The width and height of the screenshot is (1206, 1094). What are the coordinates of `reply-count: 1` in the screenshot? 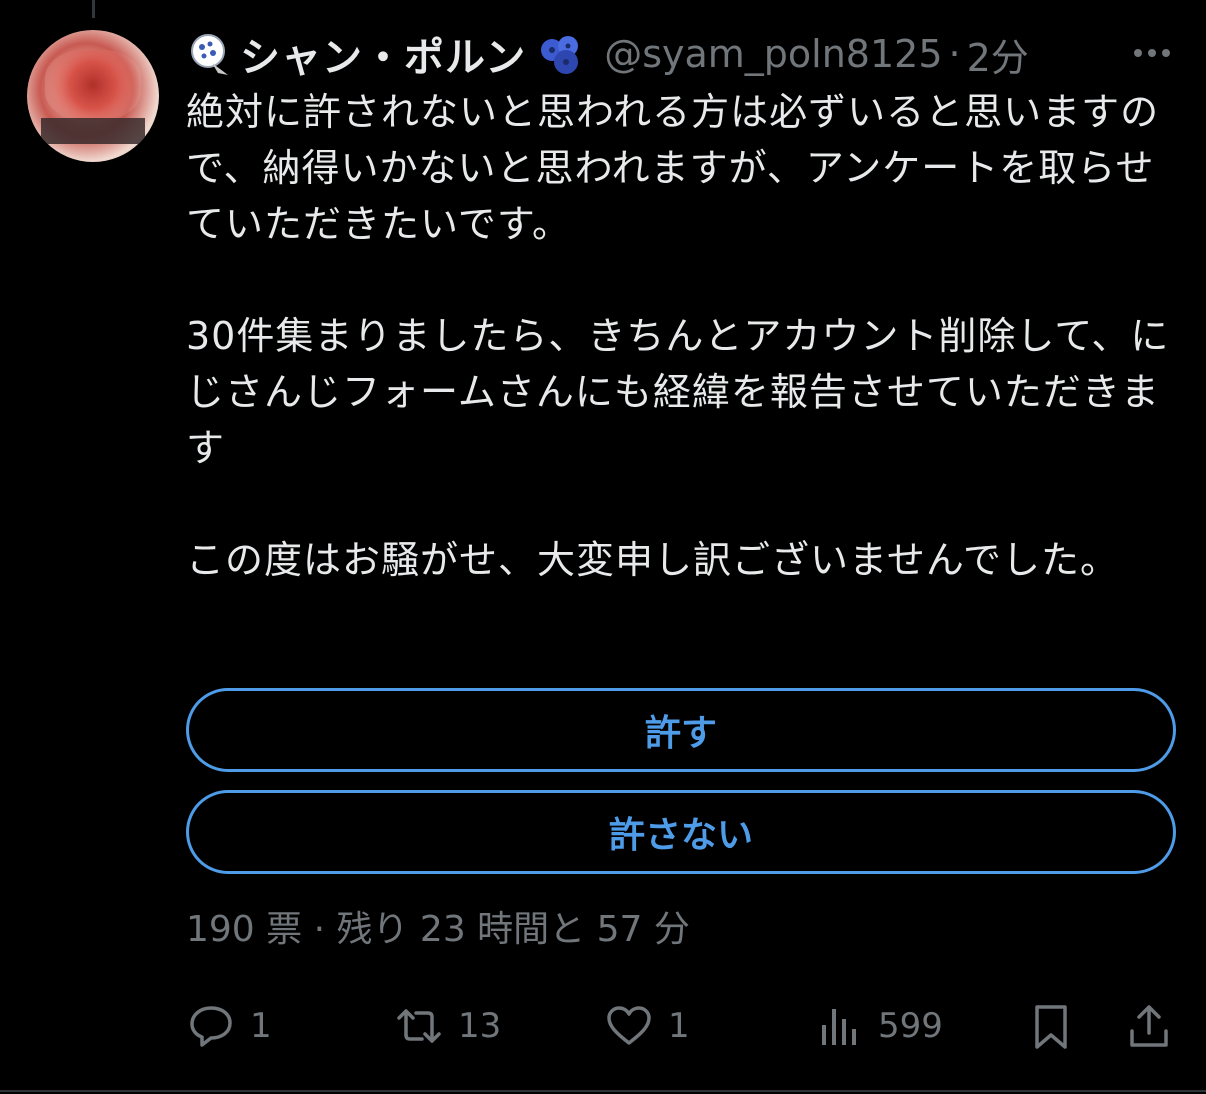 It's located at (261, 1026).